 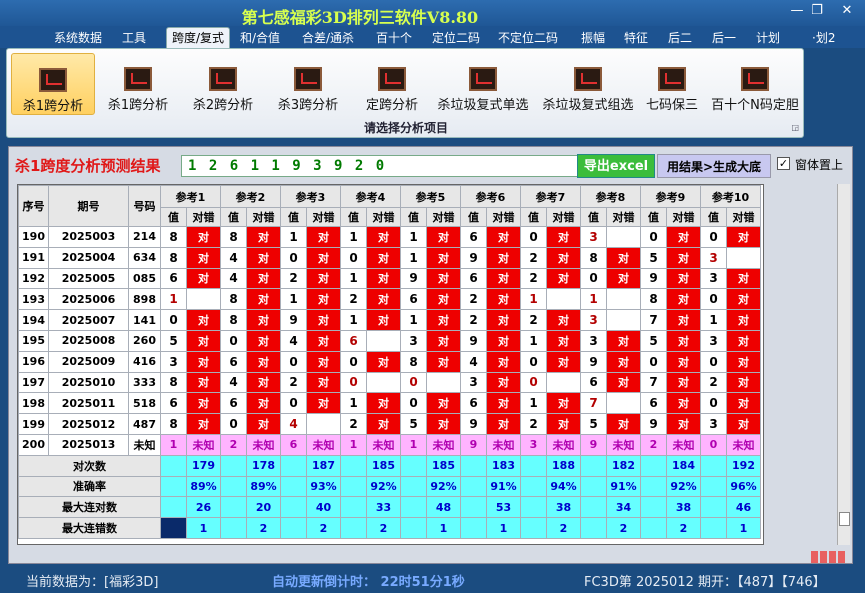 What do you see at coordinates (353, 424) in the screenshot?
I see `value-cell: 2` at bounding box center [353, 424].